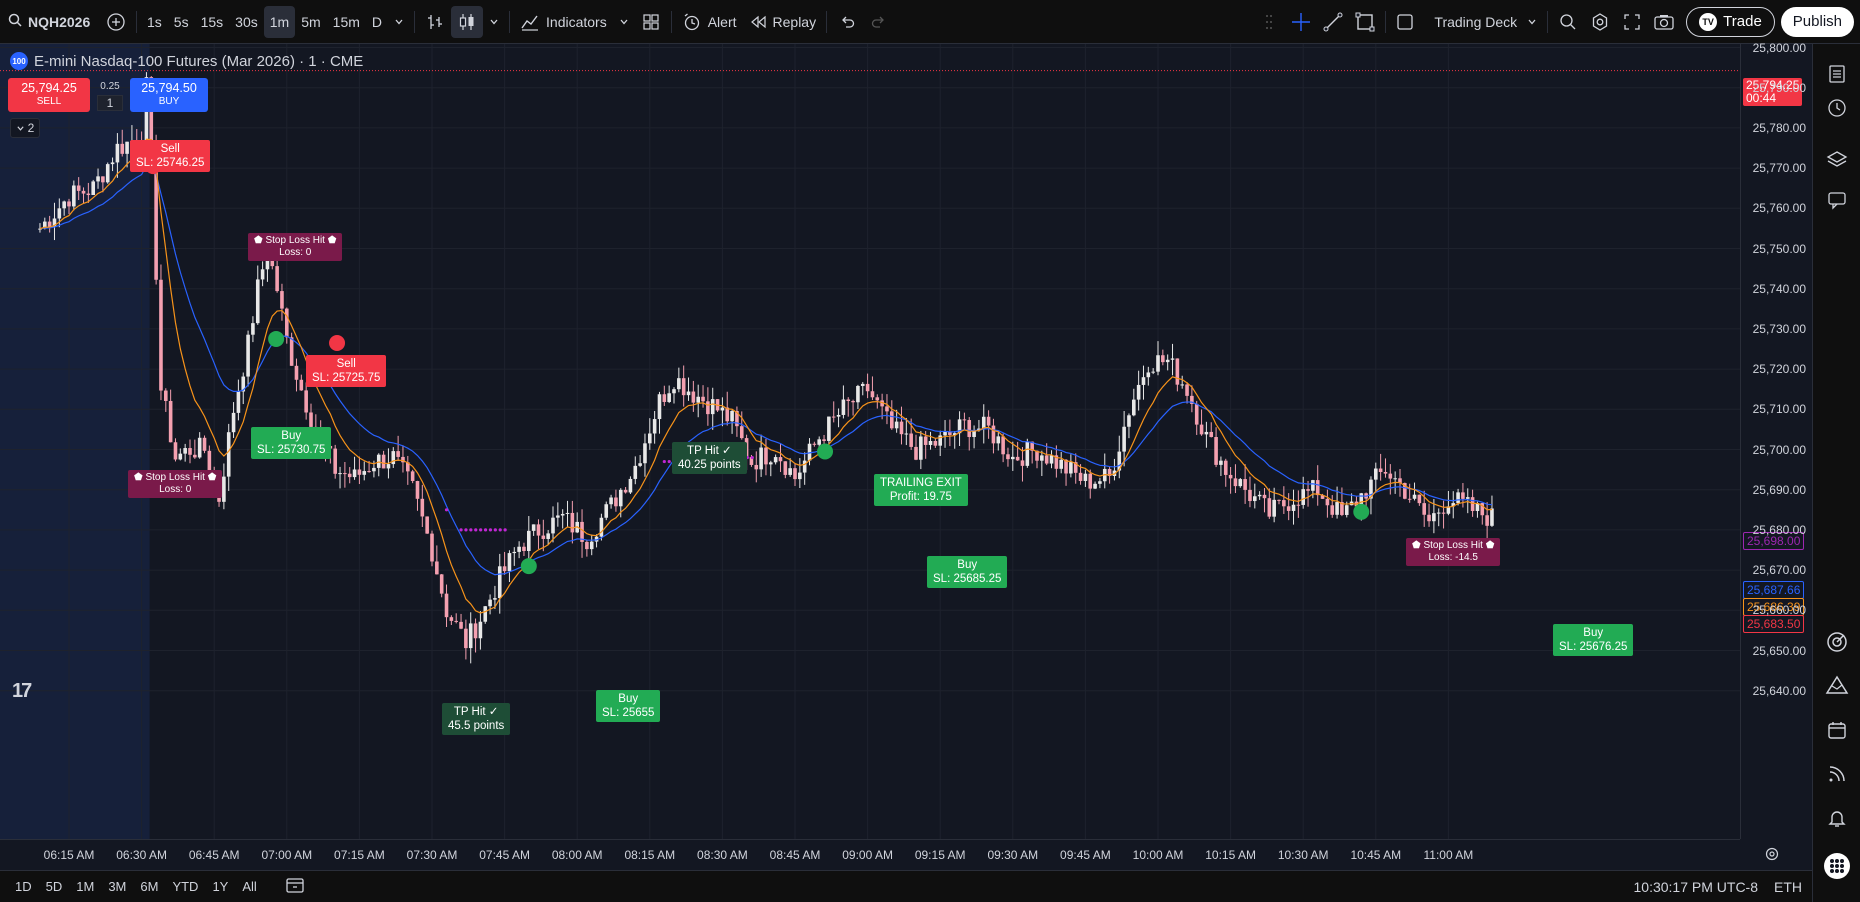  I want to click on buy-label: BUY, so click(169, 101).